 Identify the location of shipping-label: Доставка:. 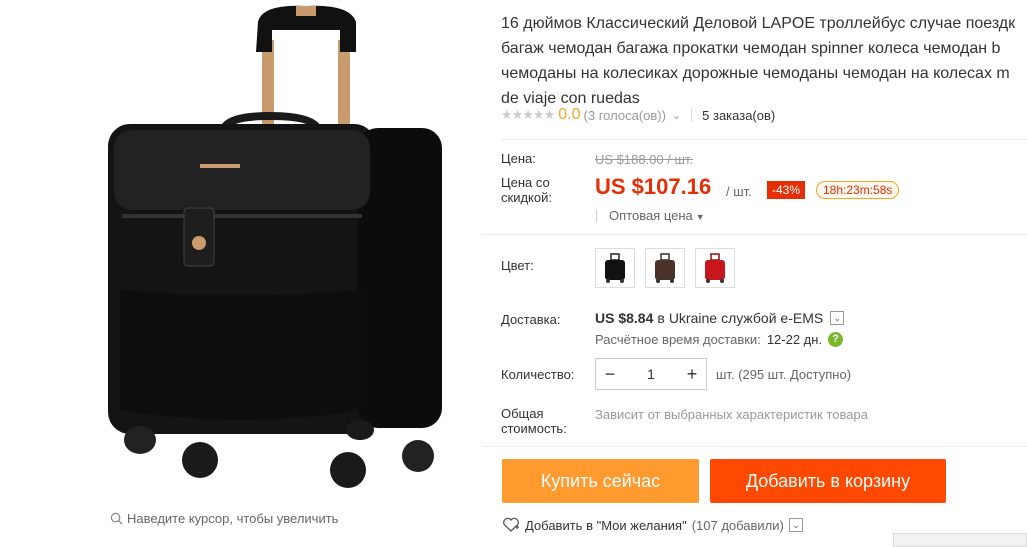
(531, 319).